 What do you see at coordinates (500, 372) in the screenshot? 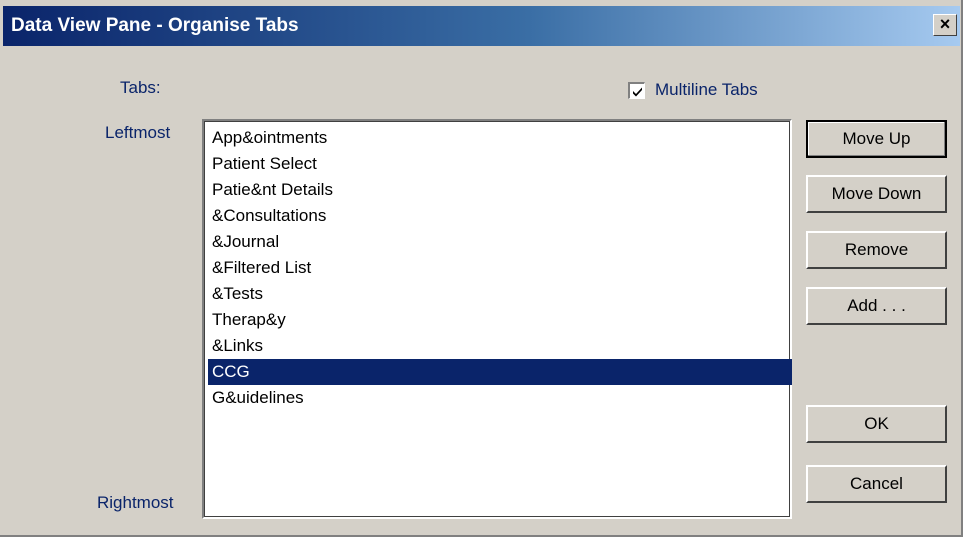
I see `list-item-selected: CCG` at bounding box center [500, 372].